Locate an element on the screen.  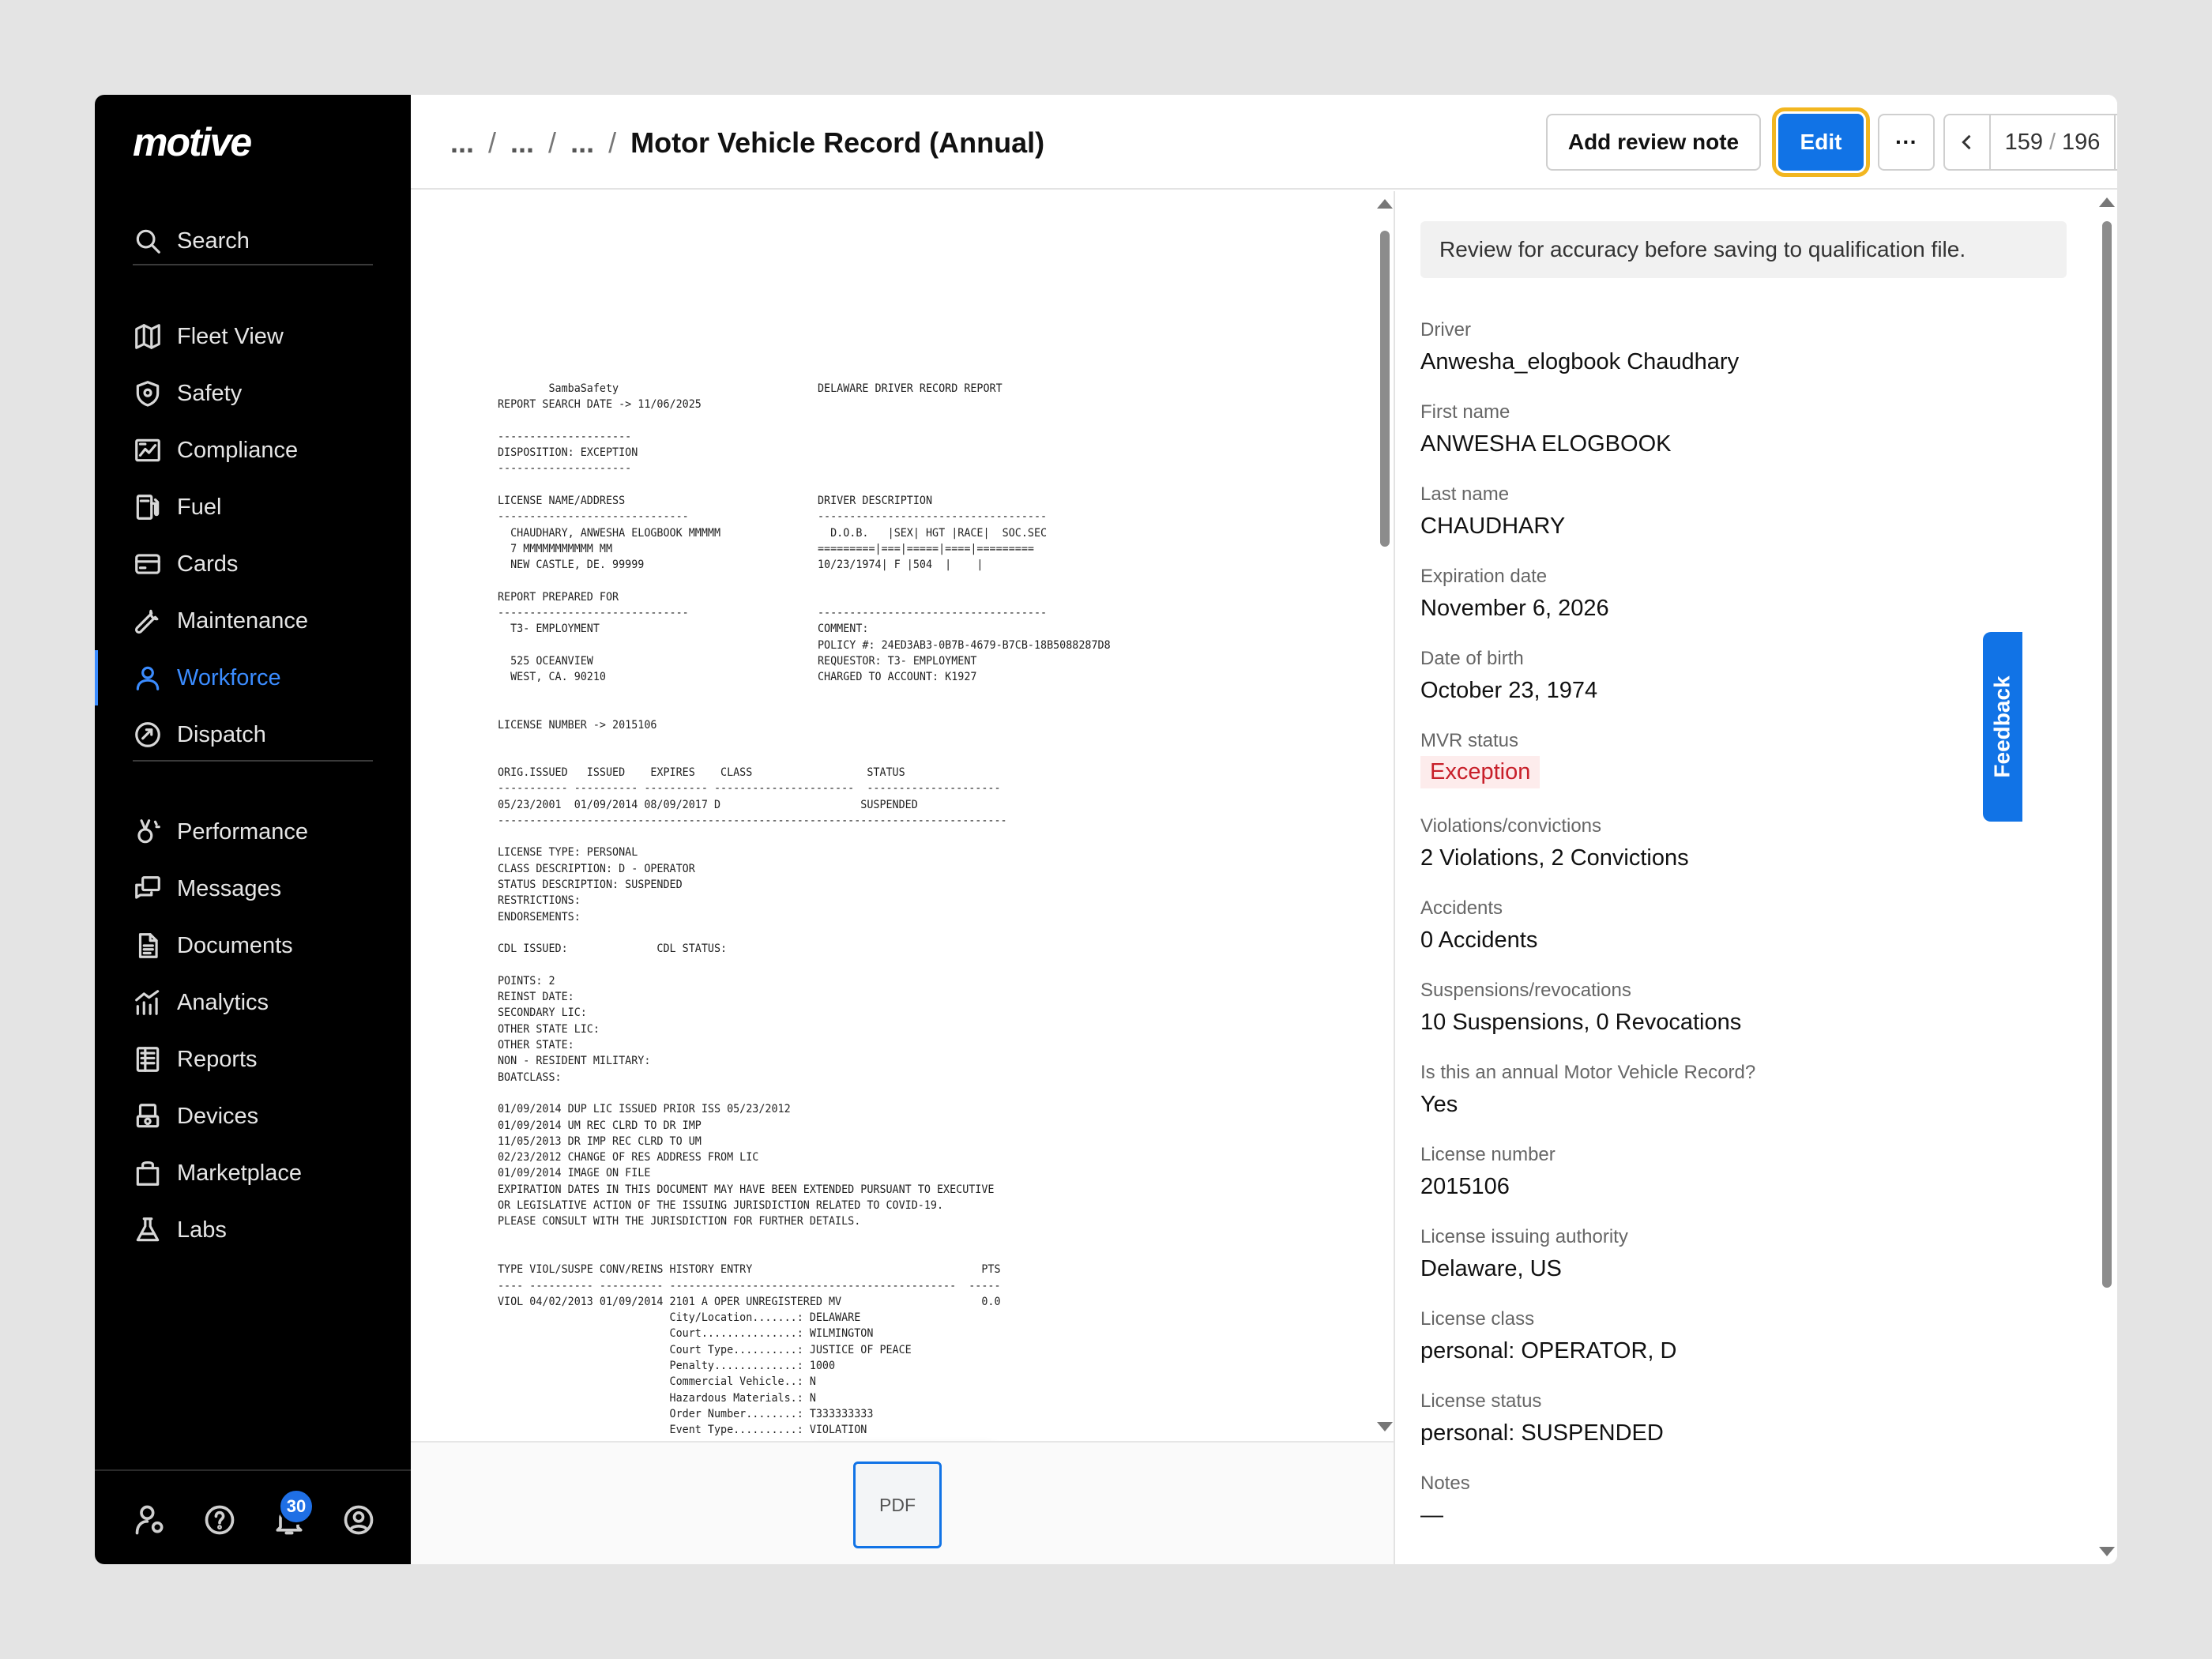
sidebar-item-messages: Messages is located at coordinates (207, 889).